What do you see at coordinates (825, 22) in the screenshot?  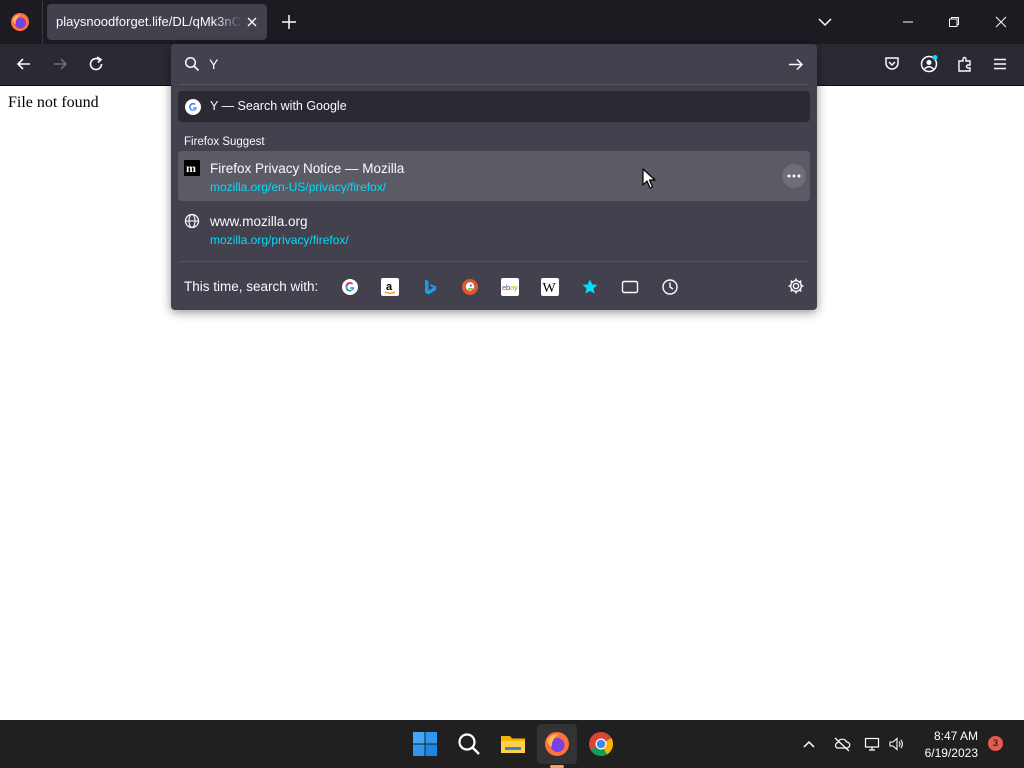 I see `list-all-tabs-chevron-icon` at bounding box center [825, 22].